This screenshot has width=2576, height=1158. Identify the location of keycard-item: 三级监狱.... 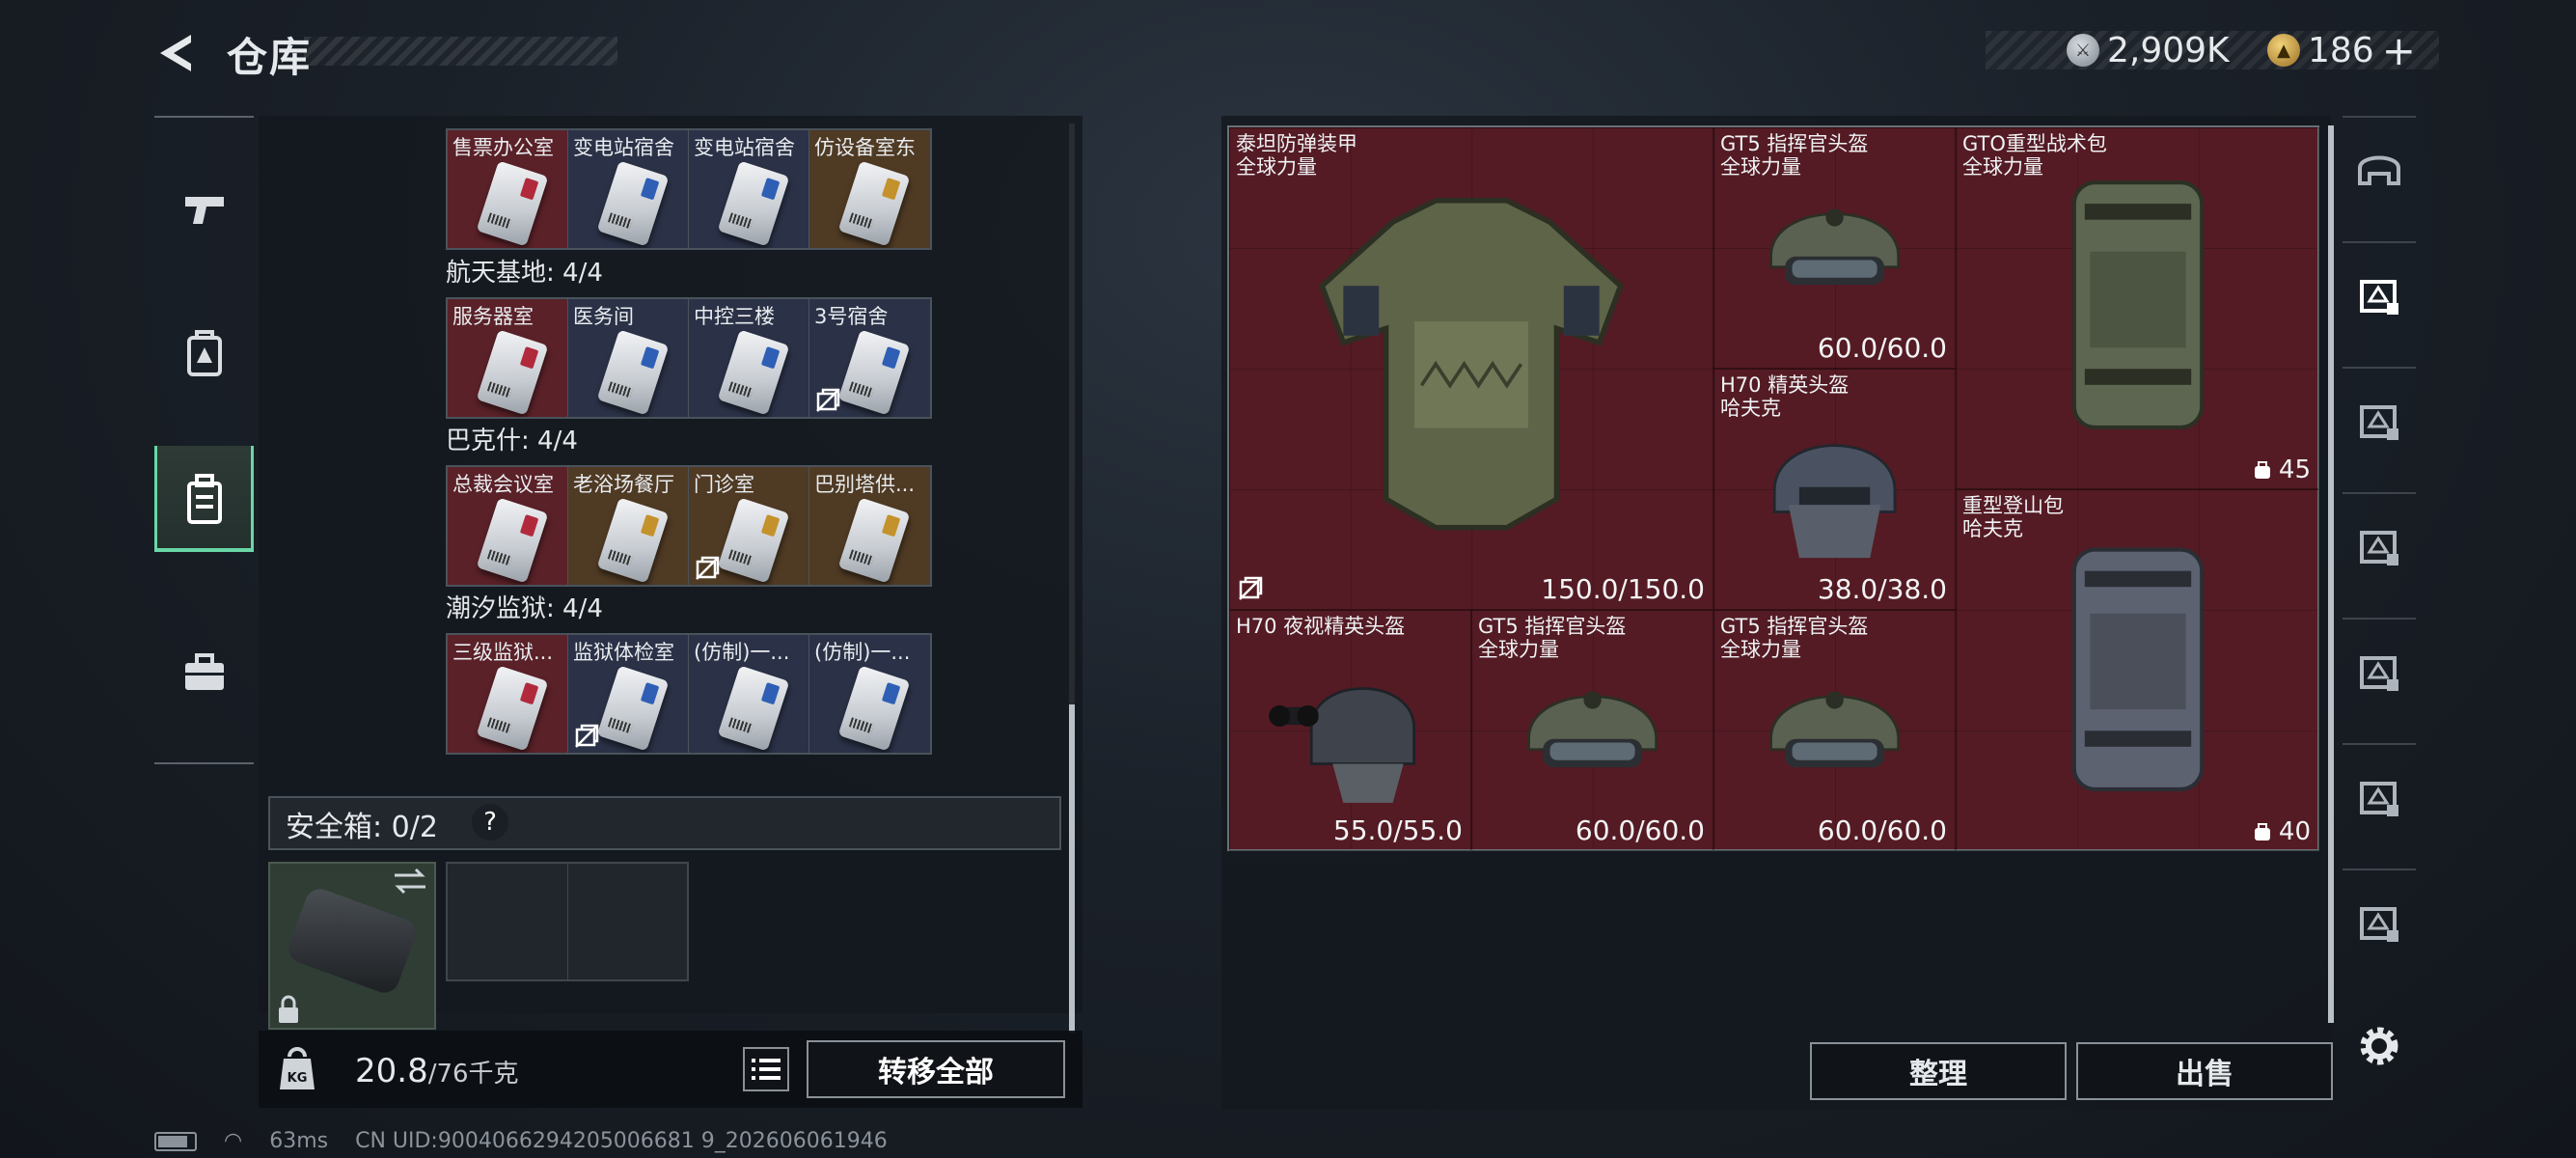
(508, 694).